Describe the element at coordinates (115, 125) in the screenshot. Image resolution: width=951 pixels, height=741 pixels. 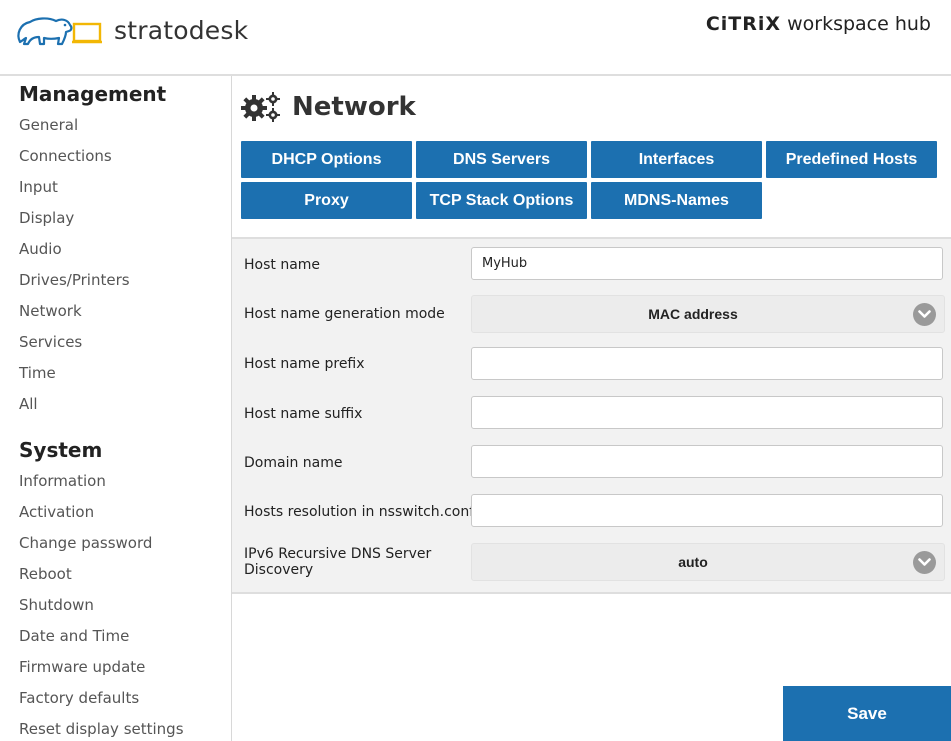
I see `sidebar-item-general: General` at that location.